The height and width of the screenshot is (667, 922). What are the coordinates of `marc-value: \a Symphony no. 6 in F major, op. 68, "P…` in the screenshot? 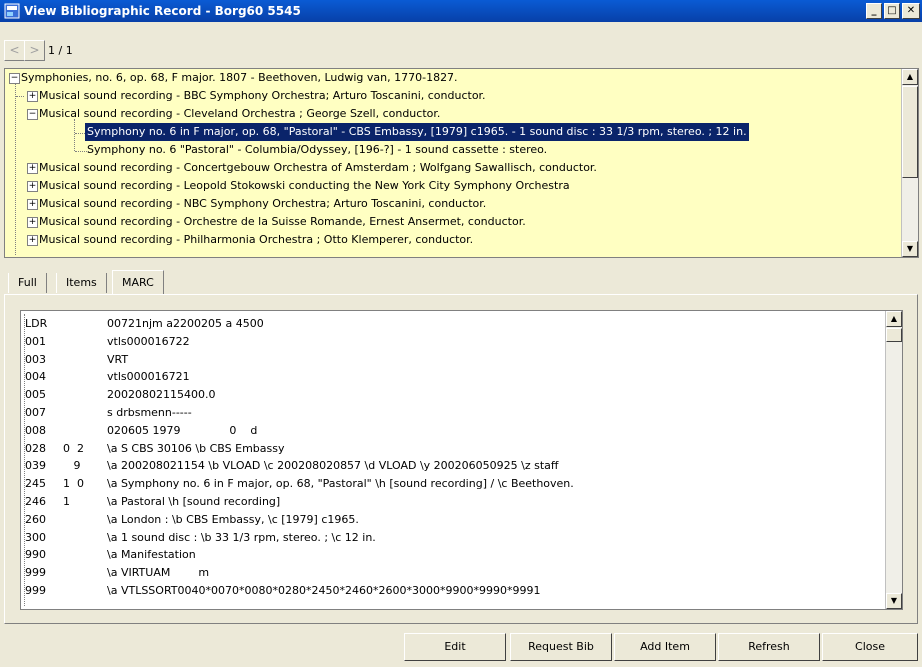 It's located at (340, 484).